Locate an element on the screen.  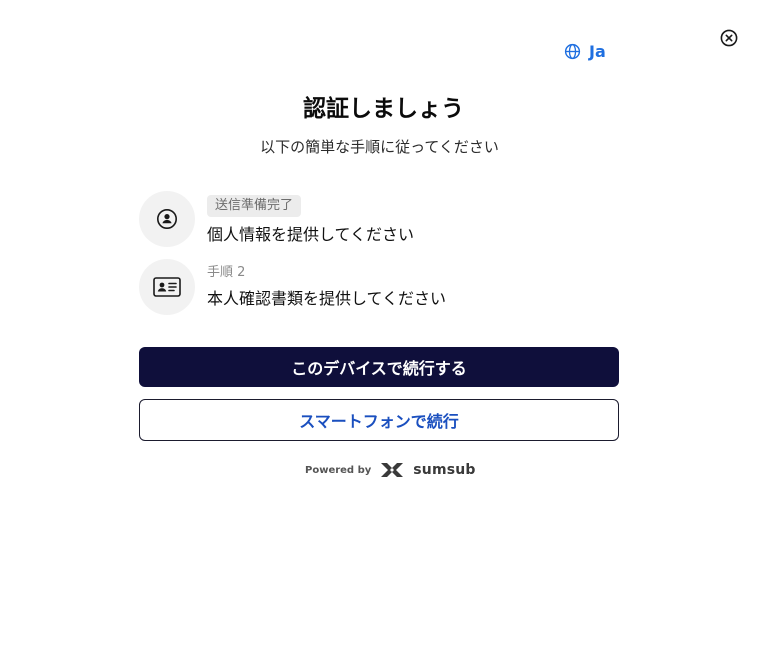
globe-icon is located at coordinates (572, 51).